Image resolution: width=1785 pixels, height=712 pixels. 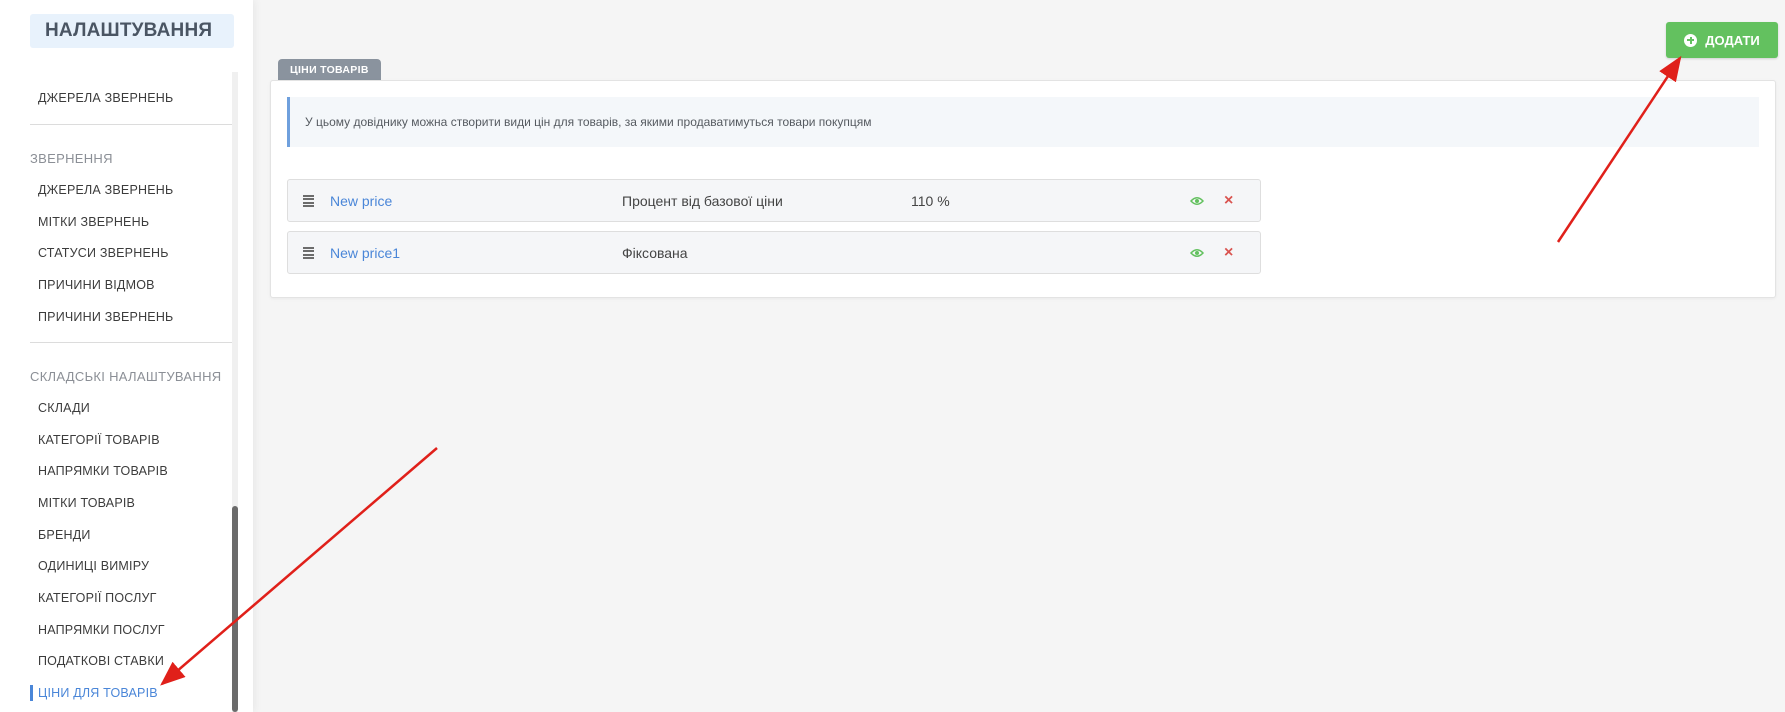 I want to click on sidebar-item-warehouses: СКЛАДИ, so click(x=64, y=408).